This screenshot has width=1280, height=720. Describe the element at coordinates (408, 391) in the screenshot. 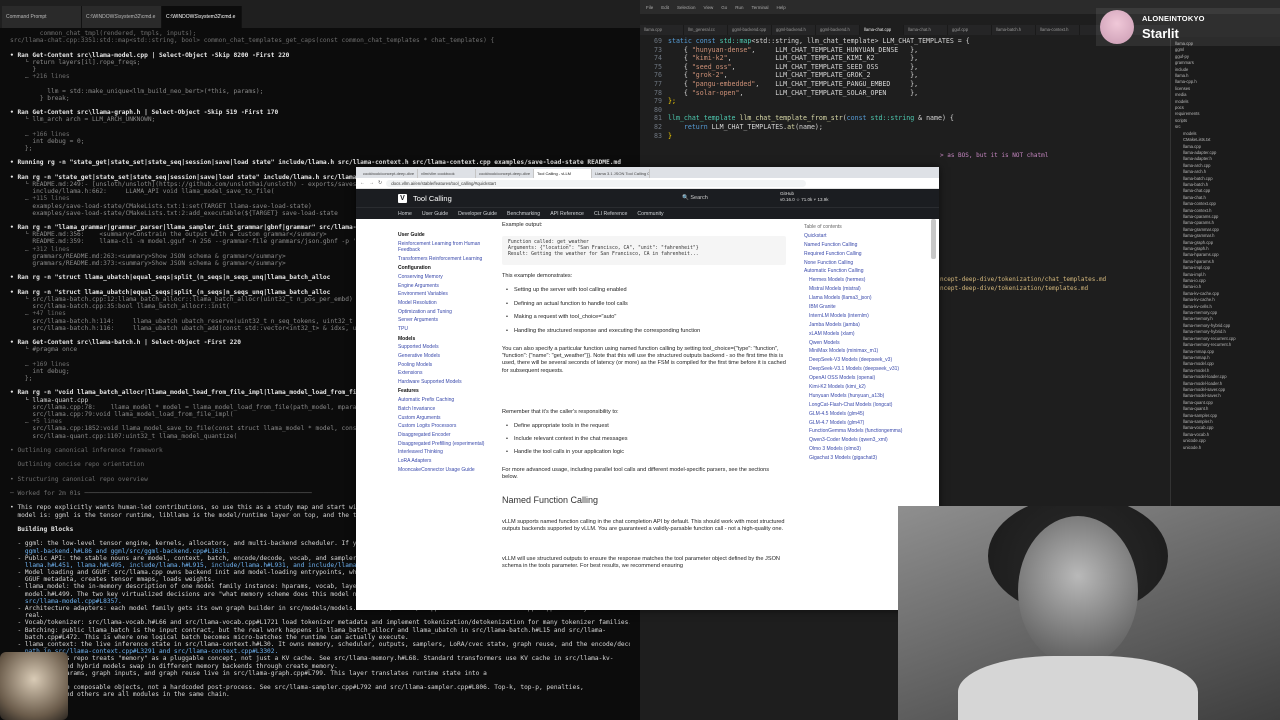

I see `sidebar-heading: Features` at that location.